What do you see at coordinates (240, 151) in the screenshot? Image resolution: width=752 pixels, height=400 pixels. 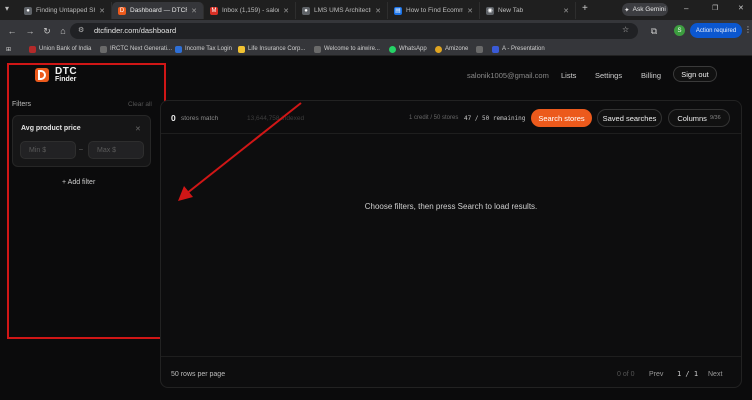 I see `annotation-arrow` at bounding box center [240, 151].